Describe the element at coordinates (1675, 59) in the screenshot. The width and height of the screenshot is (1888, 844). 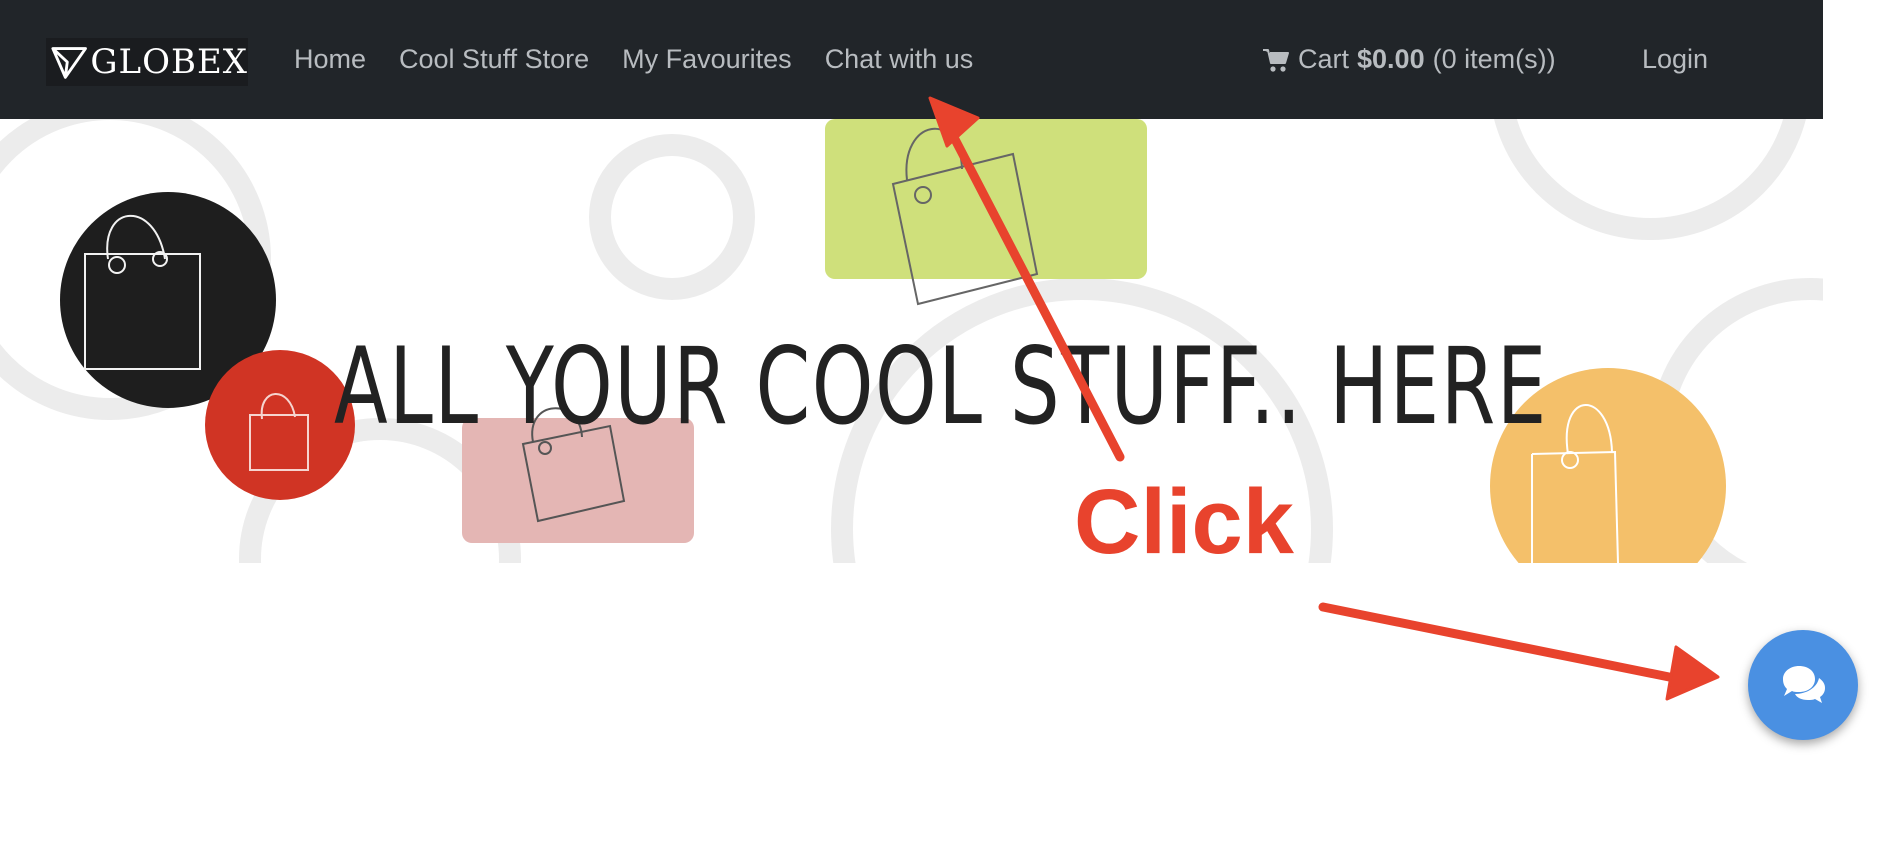
I see `login-link: Login` at that location.